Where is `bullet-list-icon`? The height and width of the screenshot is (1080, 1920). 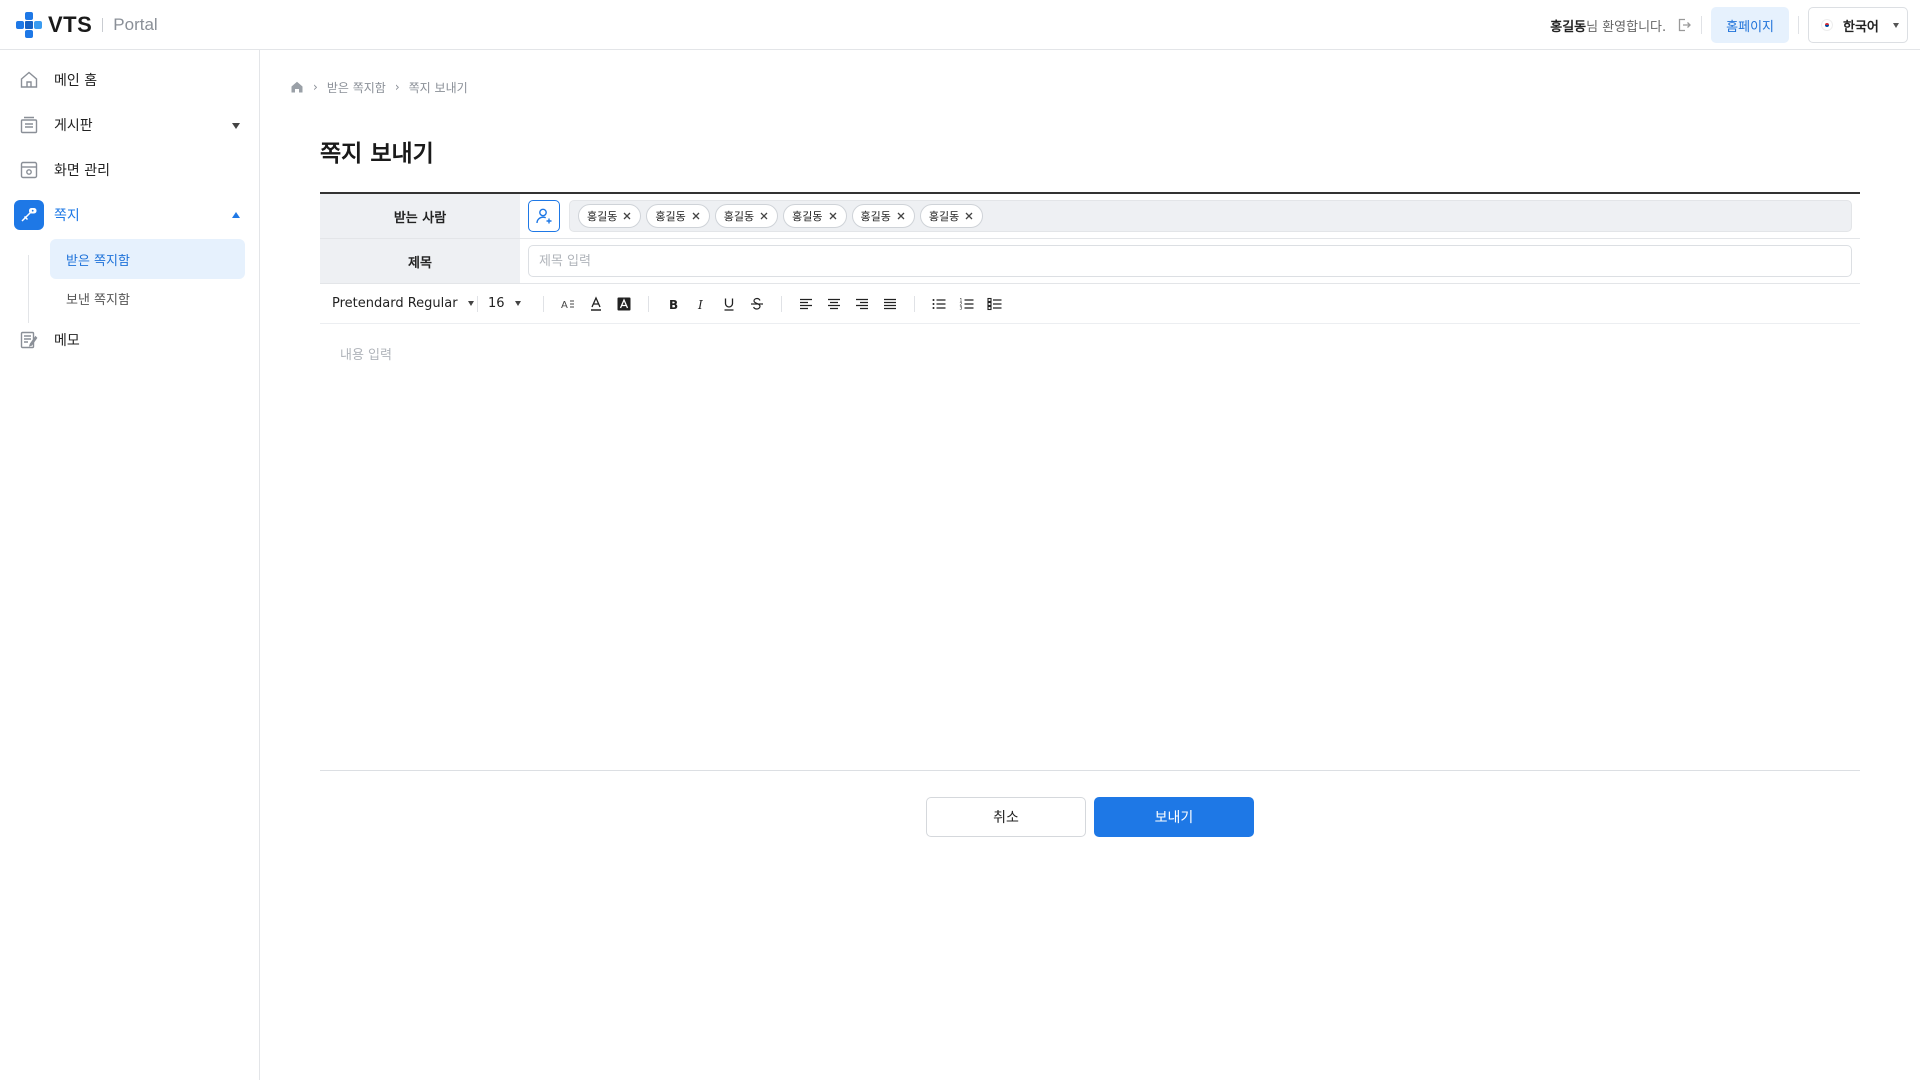 bullet-list-icon is located at coordinates (939, 304).